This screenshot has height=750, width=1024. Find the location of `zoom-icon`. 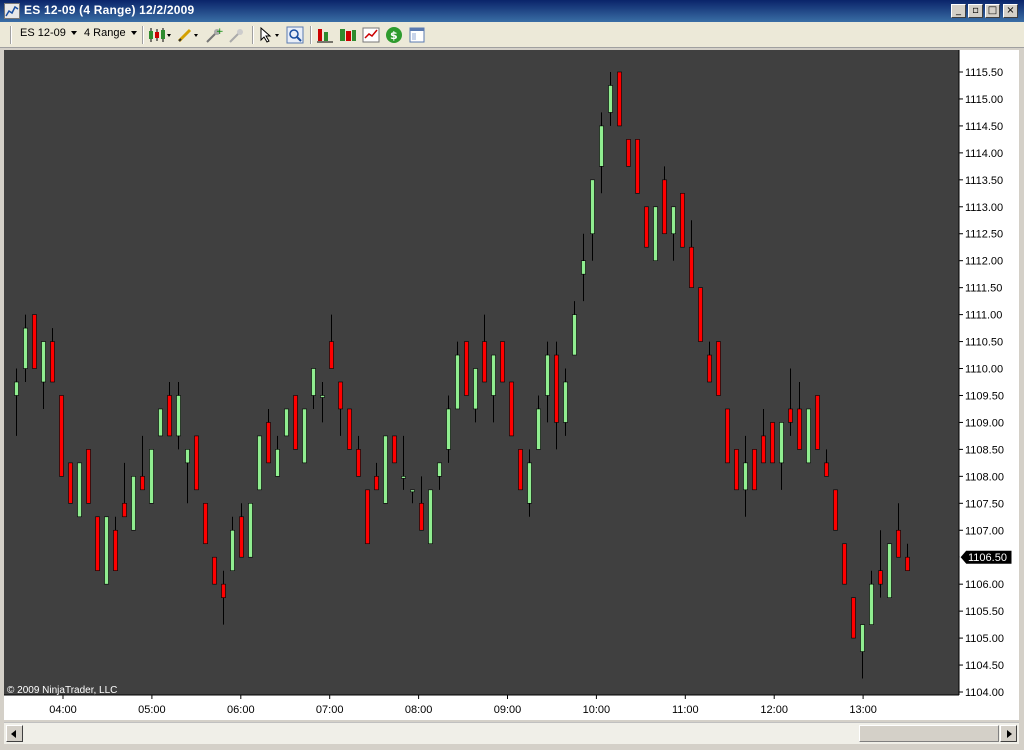

zoom-icon is located at coordinates (295, 35).